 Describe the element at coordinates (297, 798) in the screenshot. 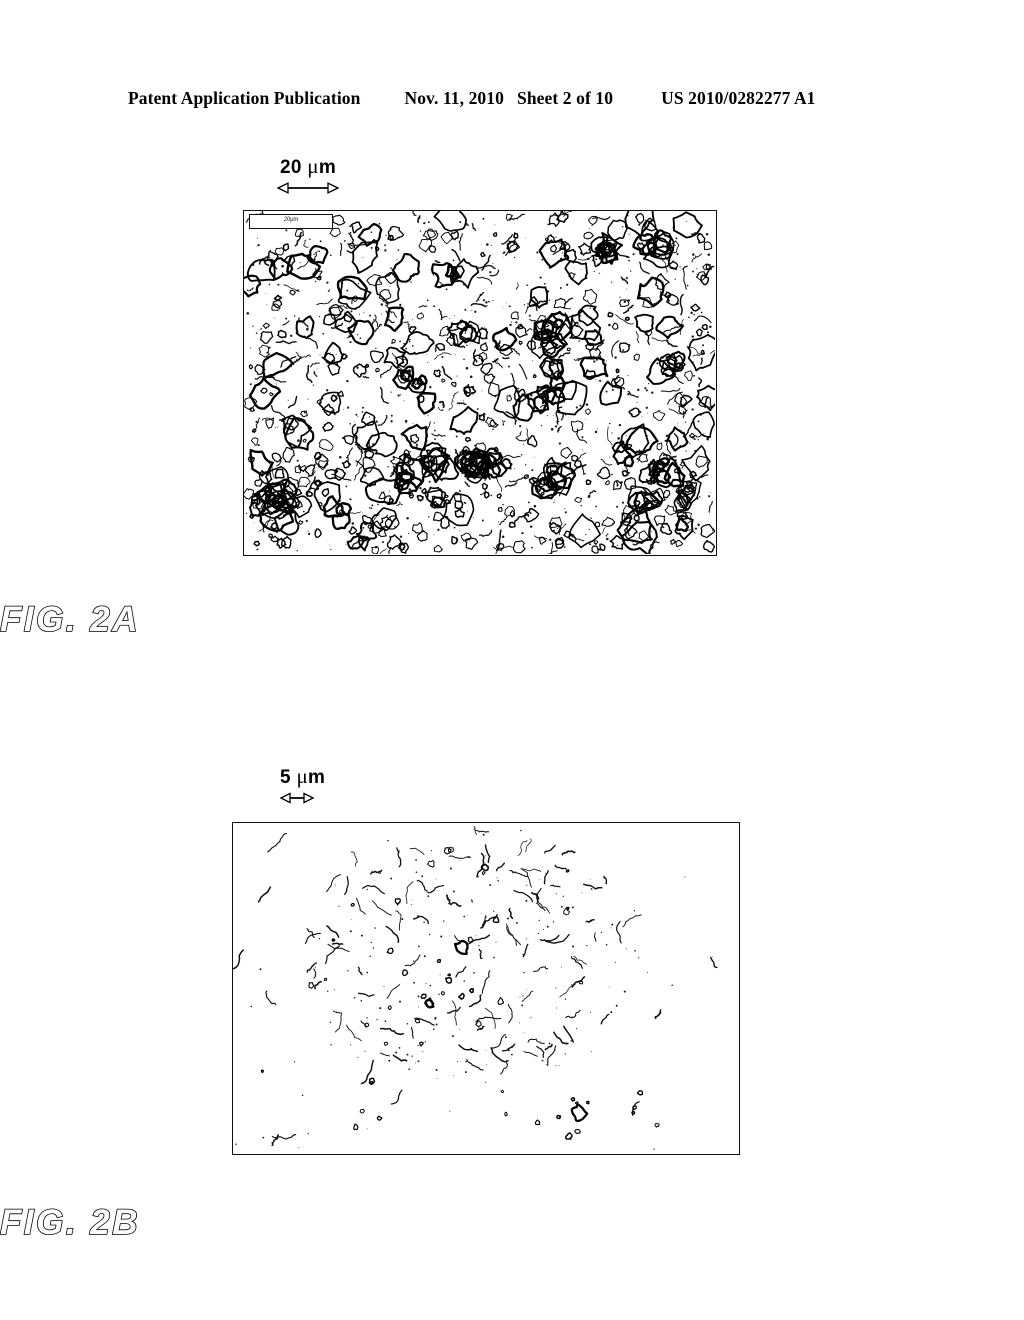

I see `double-arrow-icon-fig-2b` at that location.